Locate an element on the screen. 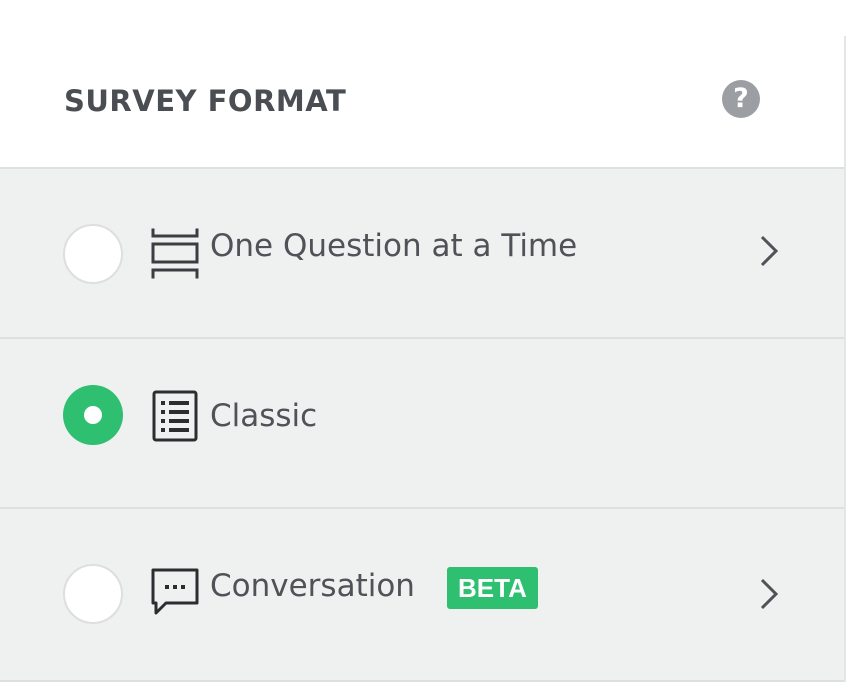 The width and height of the screenshot is (854, 692). option-label: One Question at a Time is located at coordinates (394, 246).